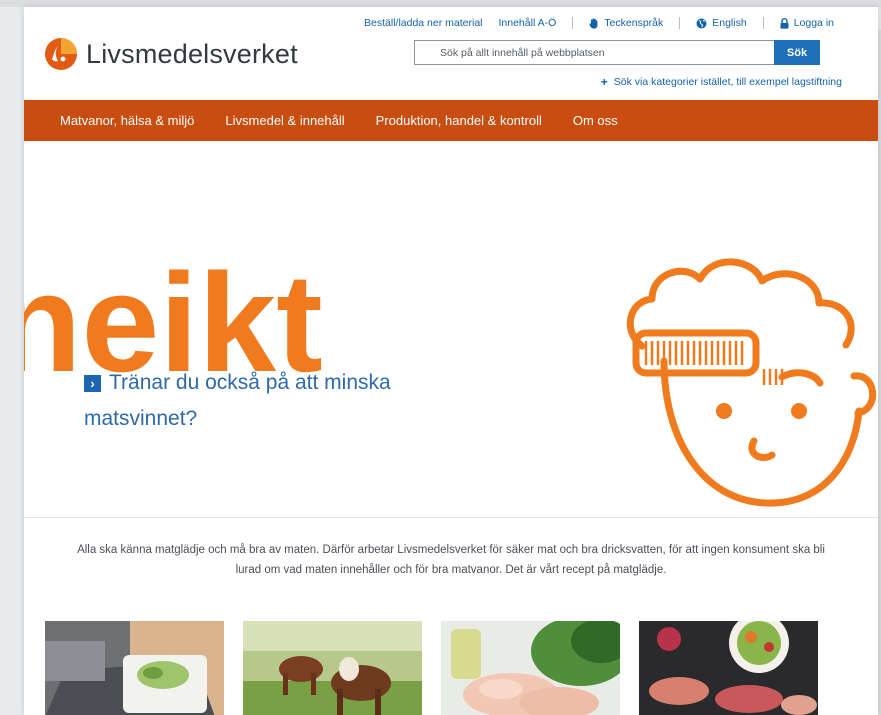 The height and width of the screenshot is (715, 881). I want to click on sign-language-label: Teckenspråk, so click(634, 23).